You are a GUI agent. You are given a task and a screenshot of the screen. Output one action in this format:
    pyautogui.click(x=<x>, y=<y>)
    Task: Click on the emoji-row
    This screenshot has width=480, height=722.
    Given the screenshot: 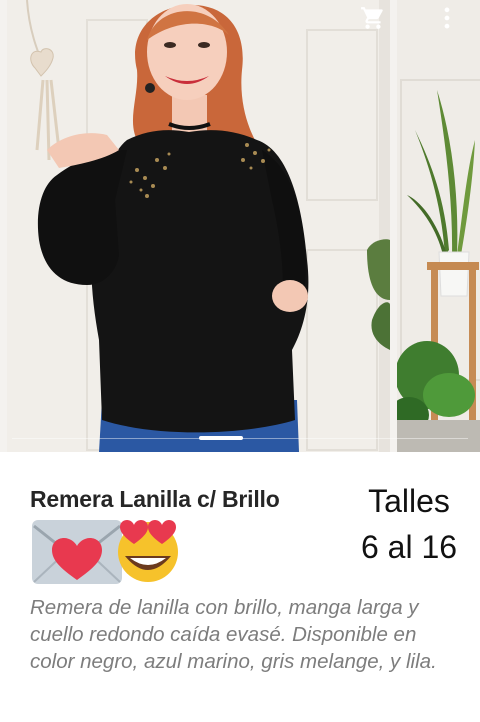 What is the action you would take?
    pyautogui.click(x=110, y=553)
    